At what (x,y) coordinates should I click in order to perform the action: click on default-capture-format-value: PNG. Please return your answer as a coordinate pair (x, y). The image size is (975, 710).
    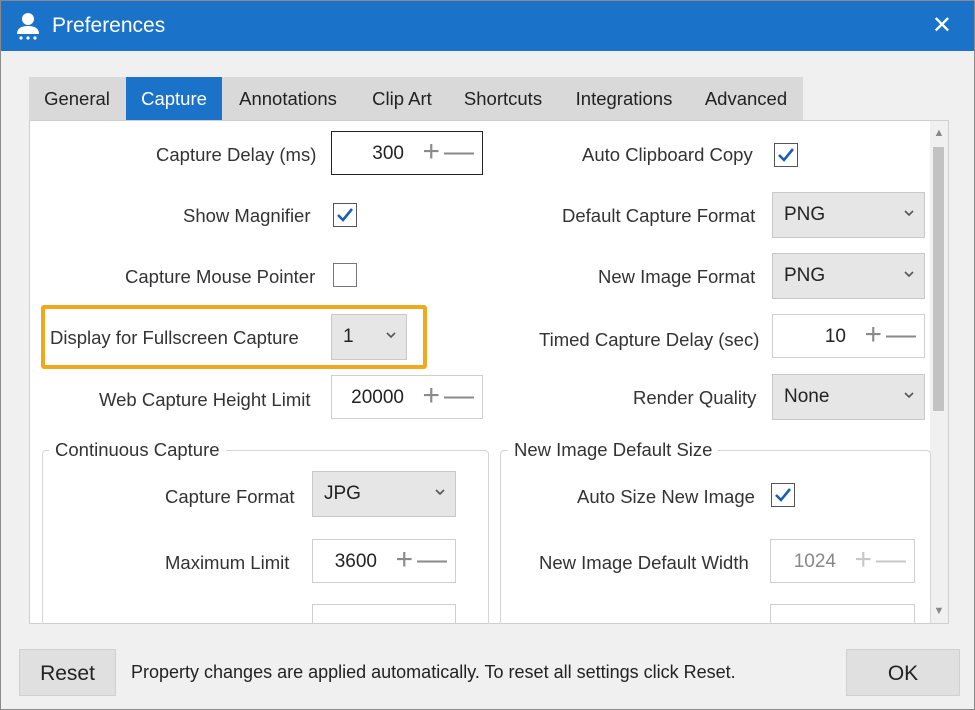
    Looking at the image, I should click on (805, 214).